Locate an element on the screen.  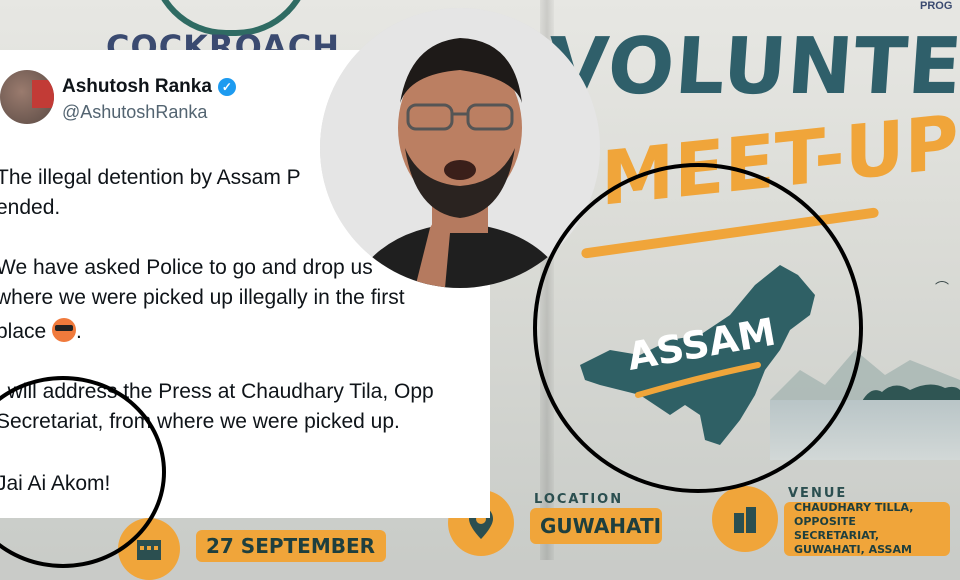
tweet-text-segment: . is located at coordinates (79, 331).